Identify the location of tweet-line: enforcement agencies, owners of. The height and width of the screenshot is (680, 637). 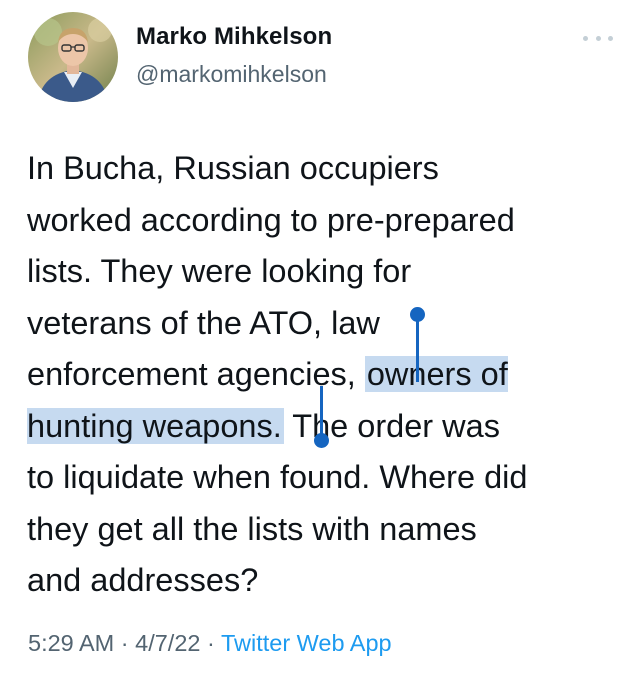
(327, 375).